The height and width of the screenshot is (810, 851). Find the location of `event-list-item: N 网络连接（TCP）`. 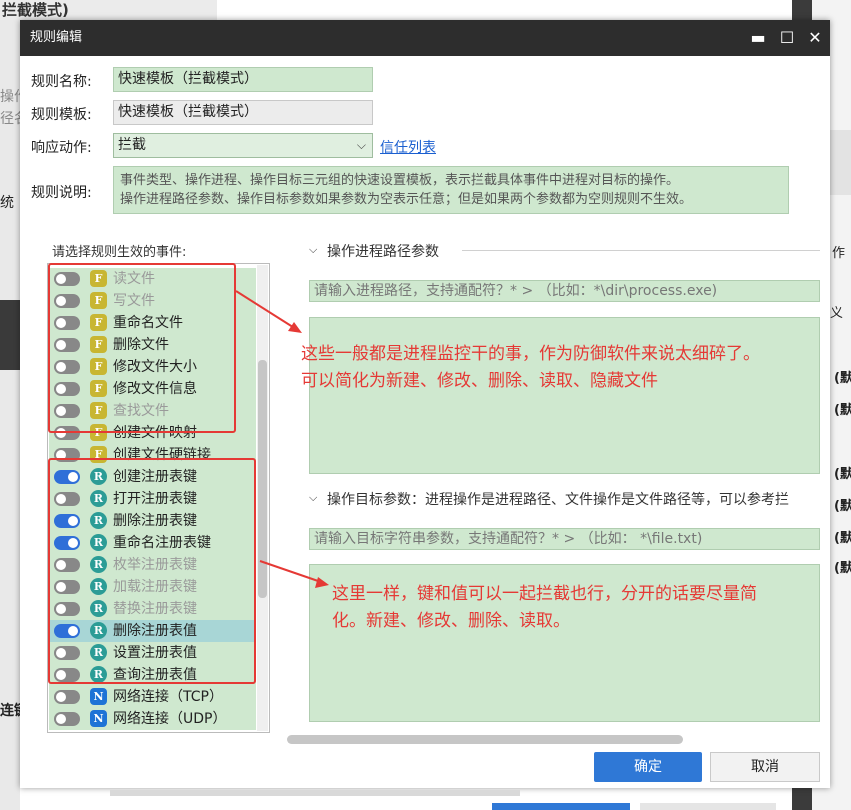

event-list-item: N 网络连接（TCP） is located at coordinates (152, 697).